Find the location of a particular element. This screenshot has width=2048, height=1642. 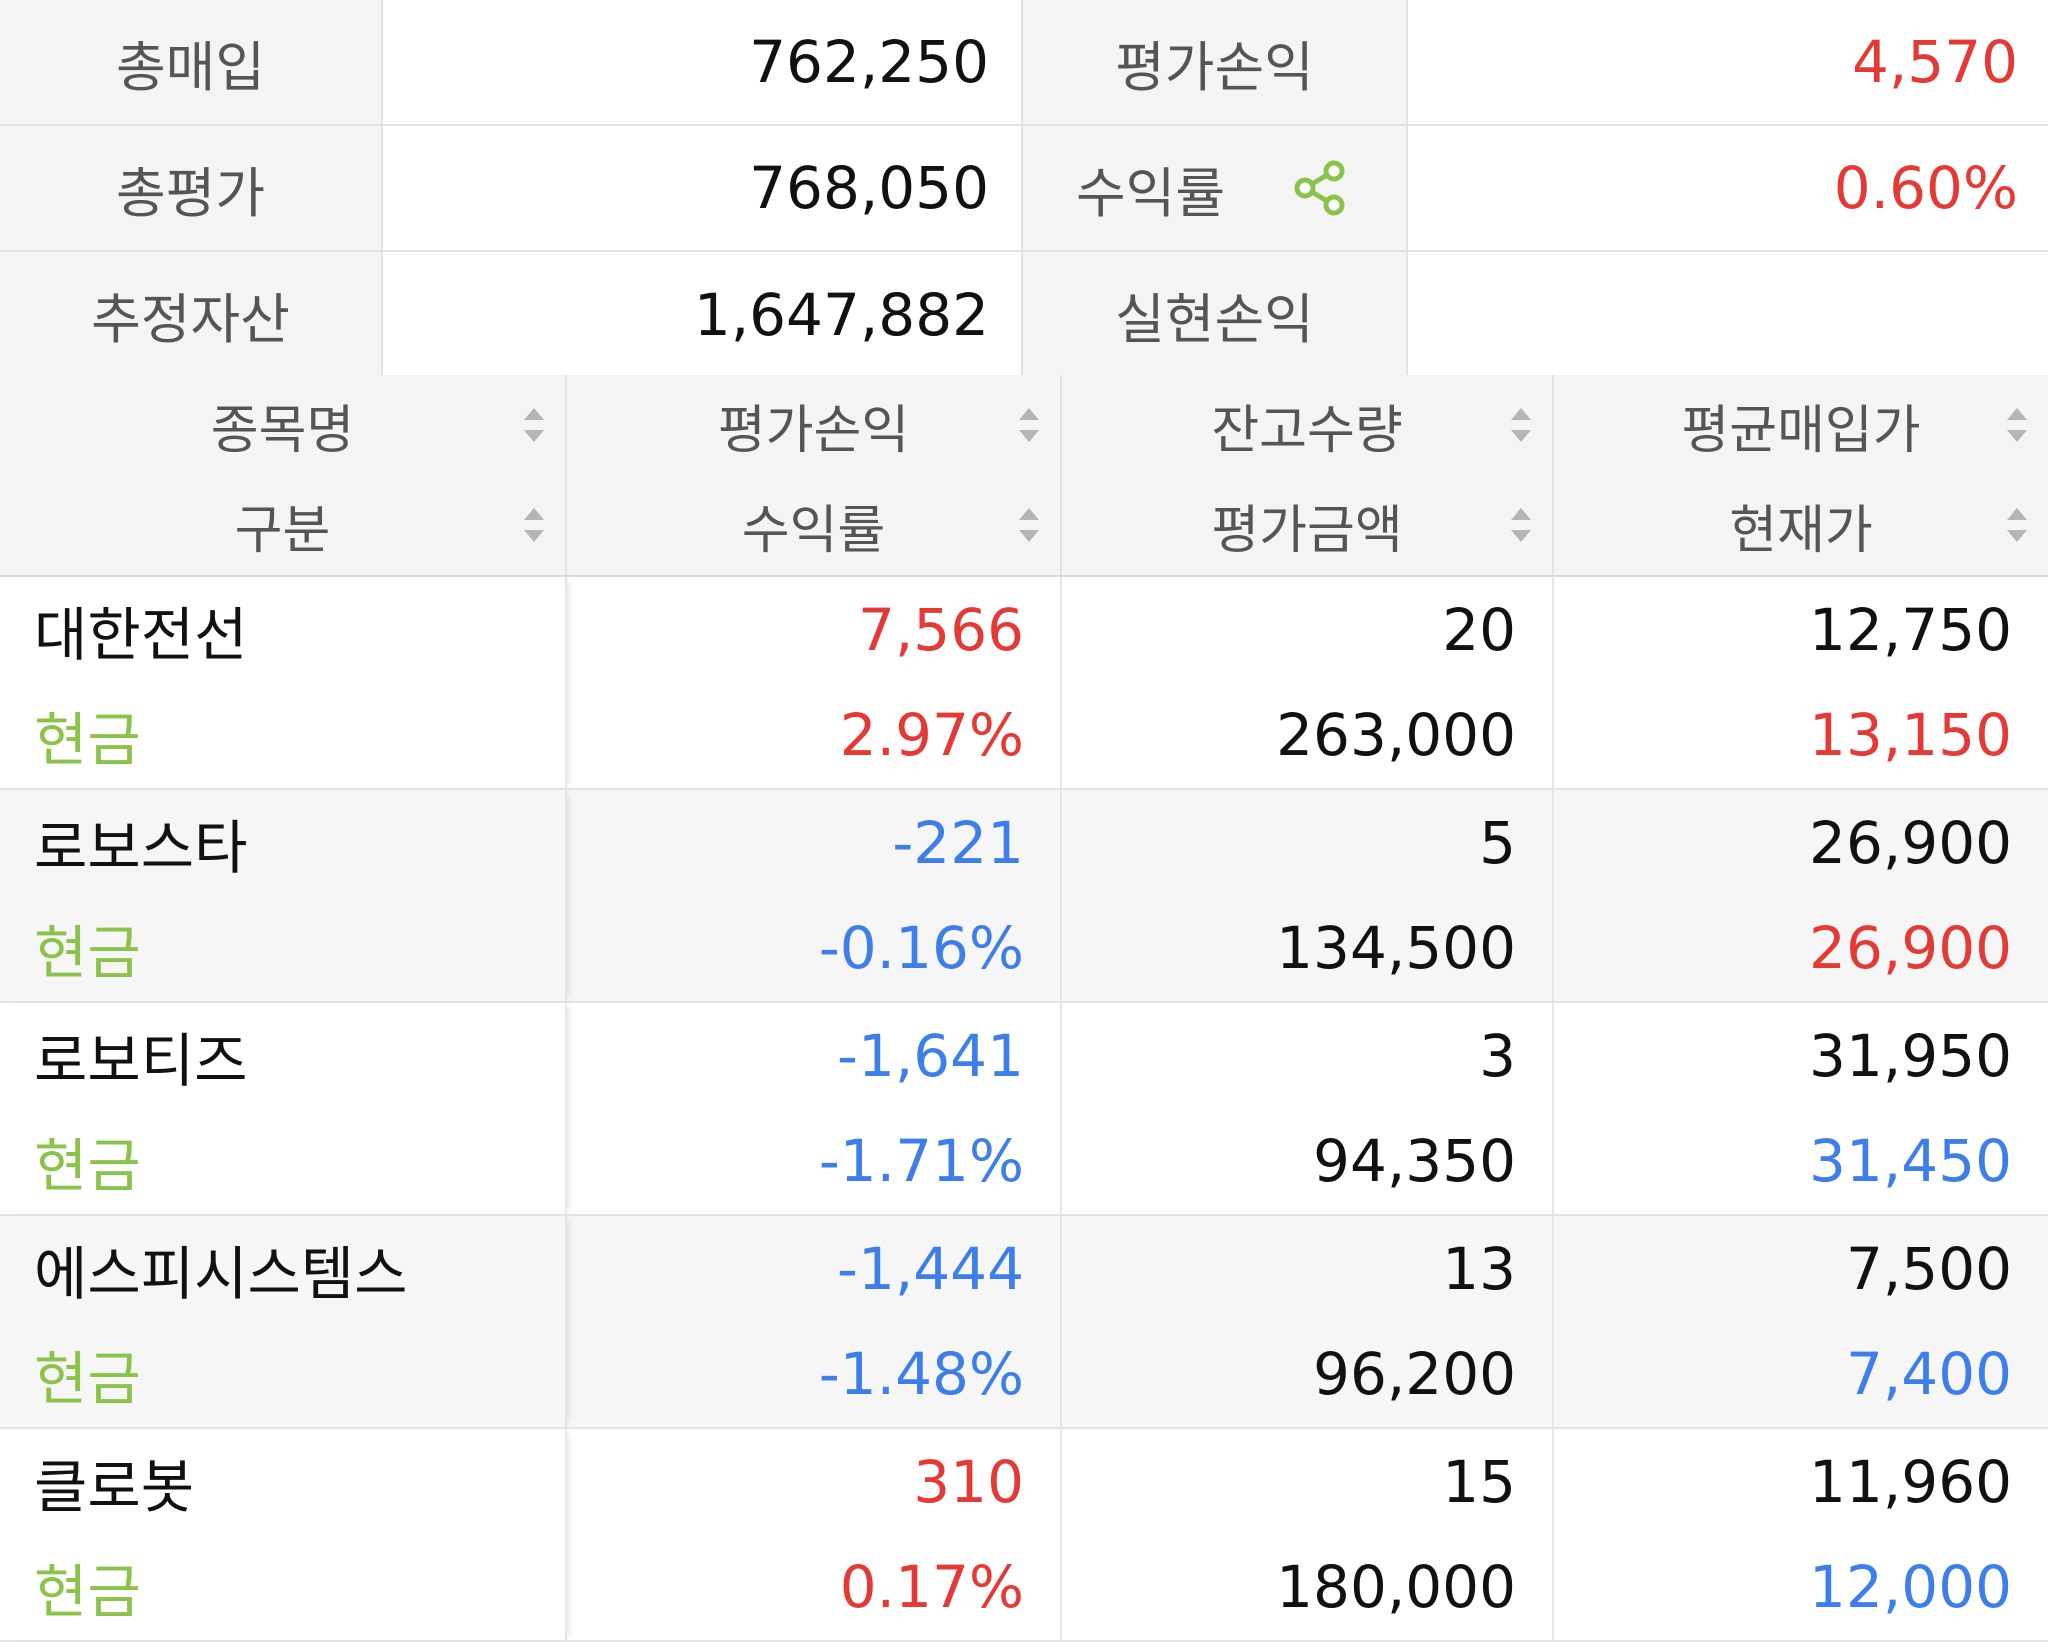

return-rate: 0.17% is located at coordinates (931, 1586).